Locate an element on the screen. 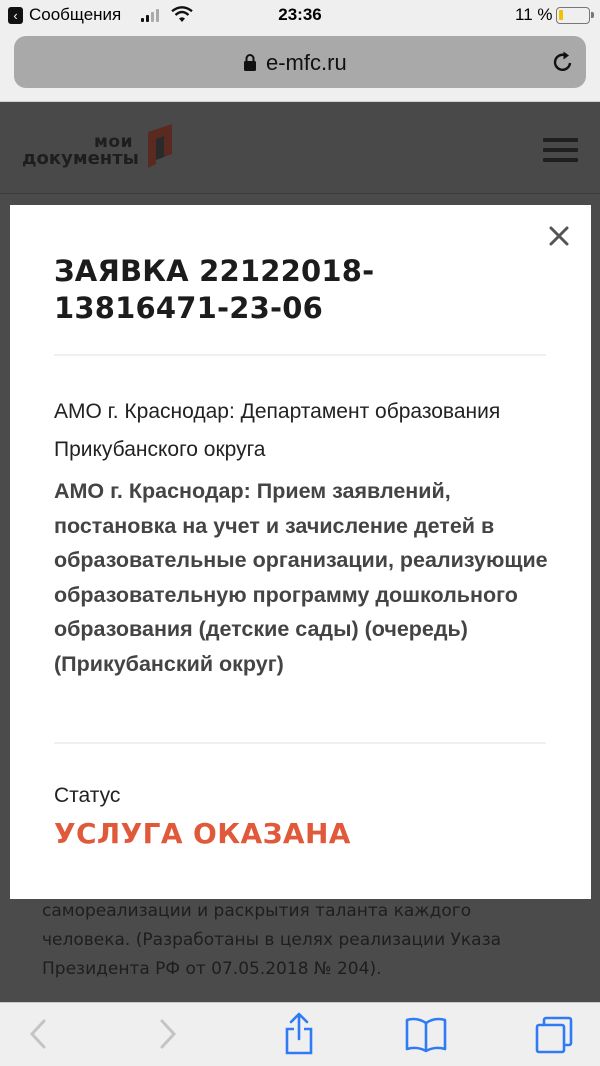  logo-text-bottom: документы is located at coordinates (80, 158).